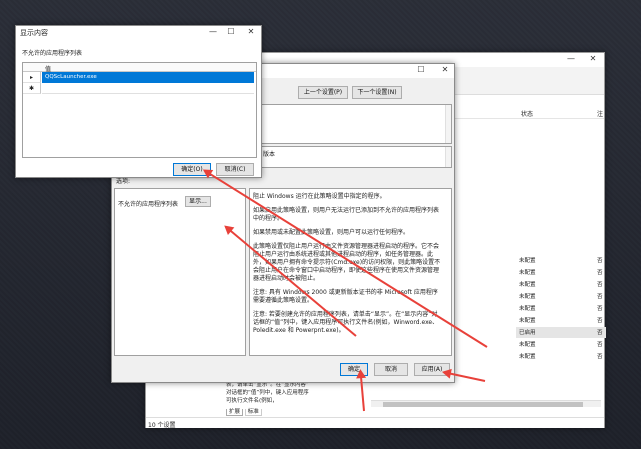 Image resolution: width=641 pixels, height=449 pixels. Describe the element at coordinates (527, 332) in the screenshot. I see `list-item: 已启用` at that location.